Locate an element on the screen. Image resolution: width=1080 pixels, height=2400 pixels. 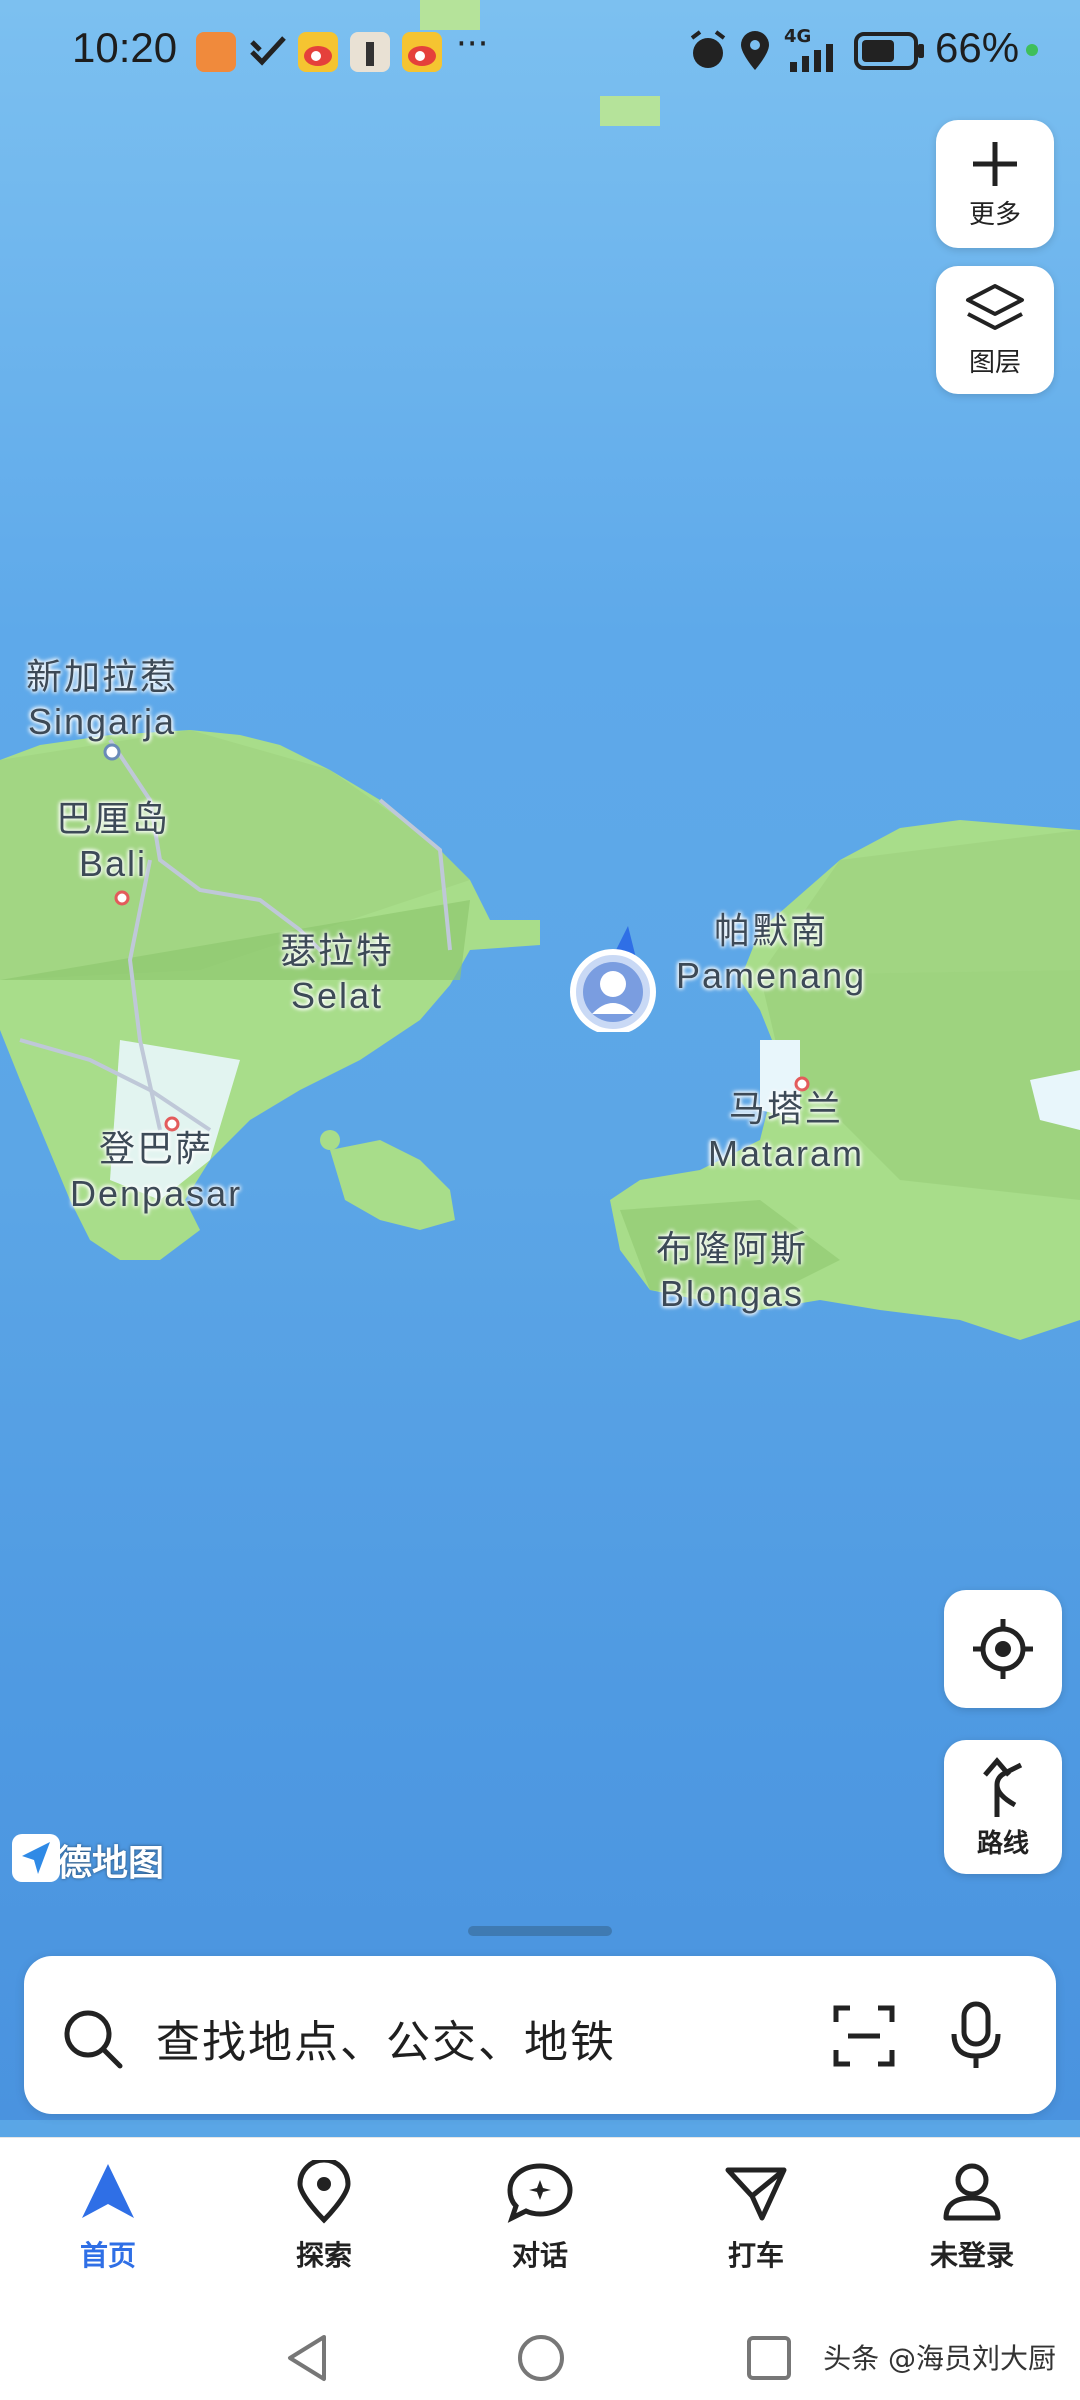
amap-logo-icon is located at coordinates (36, 1858).